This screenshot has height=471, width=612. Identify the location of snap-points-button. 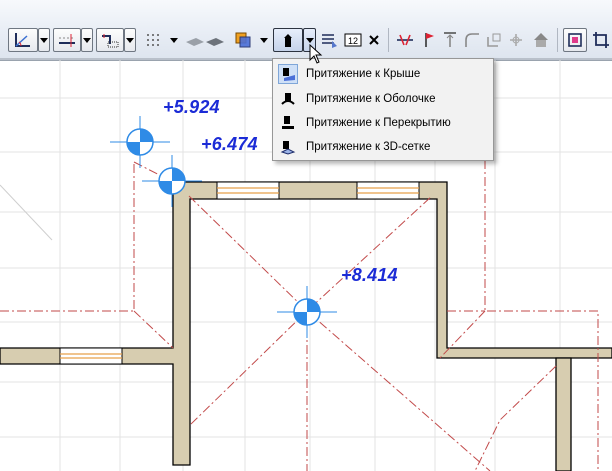
(110, 40).